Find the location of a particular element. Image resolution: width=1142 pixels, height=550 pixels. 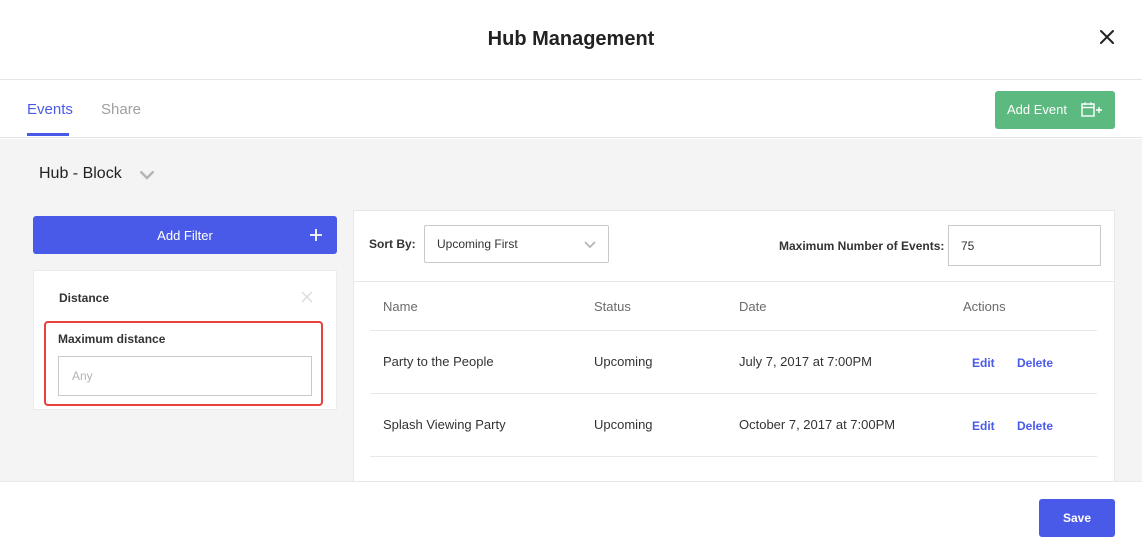

event-name: Party to the People is located at coordinates (438, 361).